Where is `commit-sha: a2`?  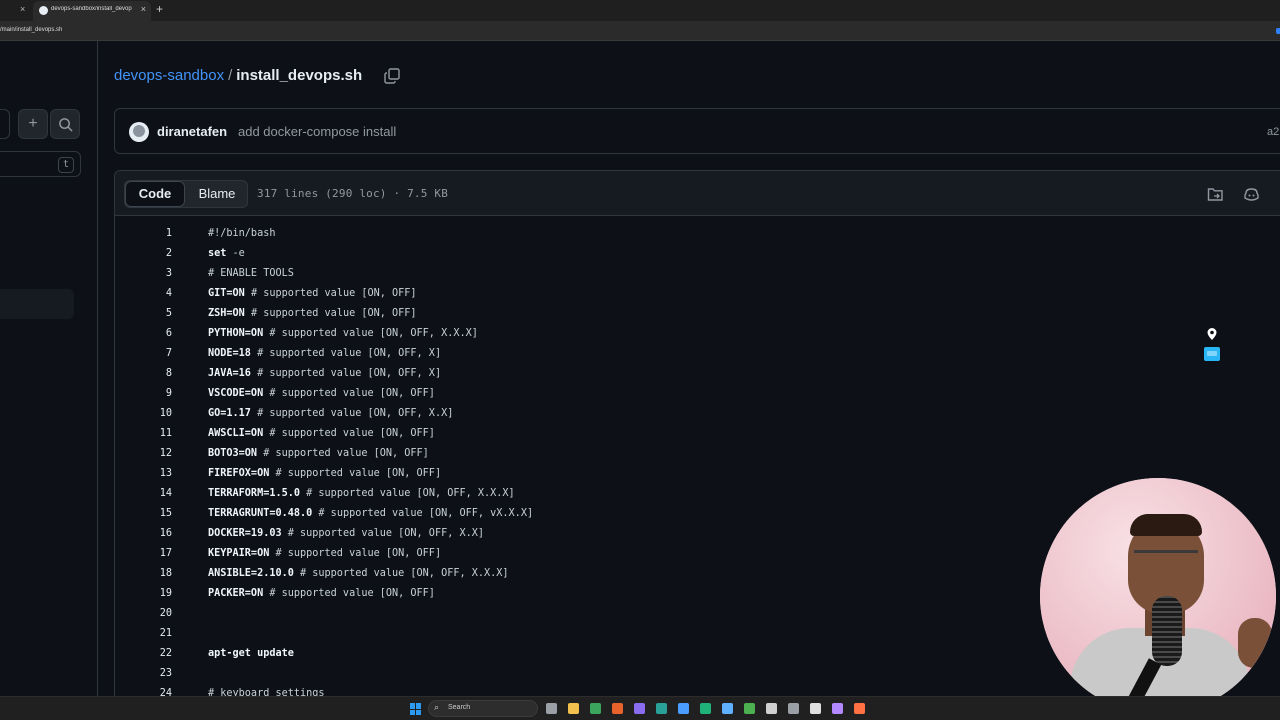
commit-sha: a2 is located at coordinates (1273, 132).